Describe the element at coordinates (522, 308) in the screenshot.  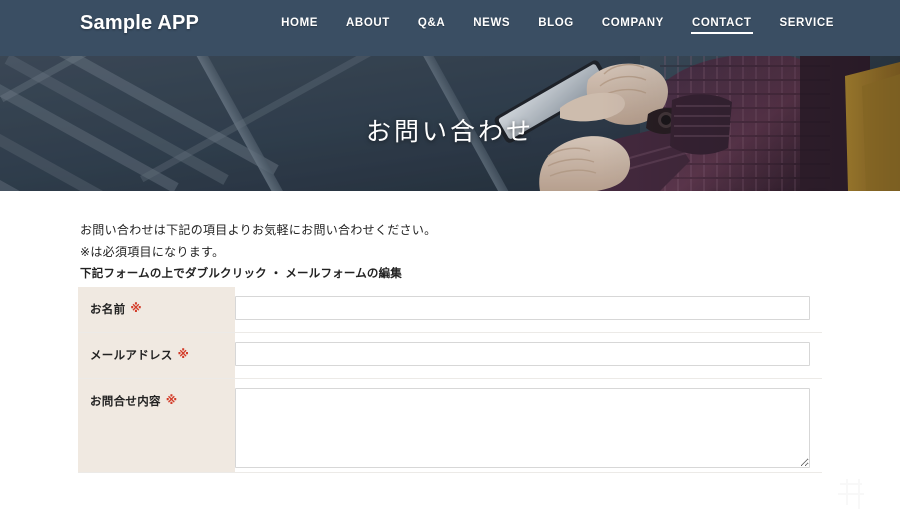
I see `name-input` at that location.